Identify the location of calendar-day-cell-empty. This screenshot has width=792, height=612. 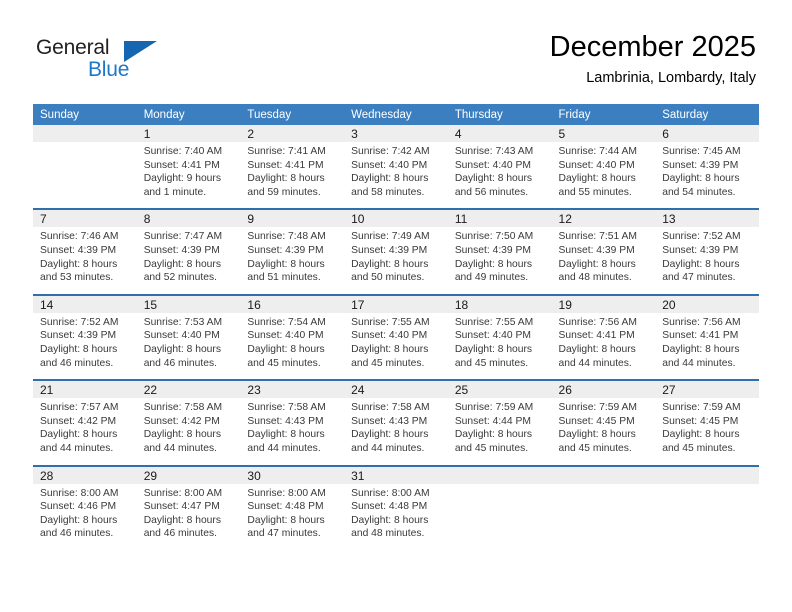
(707, 507).